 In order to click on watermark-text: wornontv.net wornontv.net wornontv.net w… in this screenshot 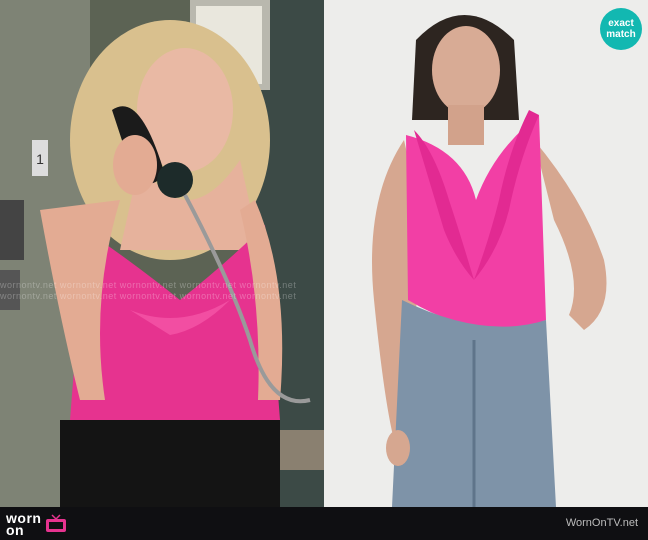, I will do `click(148, 285)`.